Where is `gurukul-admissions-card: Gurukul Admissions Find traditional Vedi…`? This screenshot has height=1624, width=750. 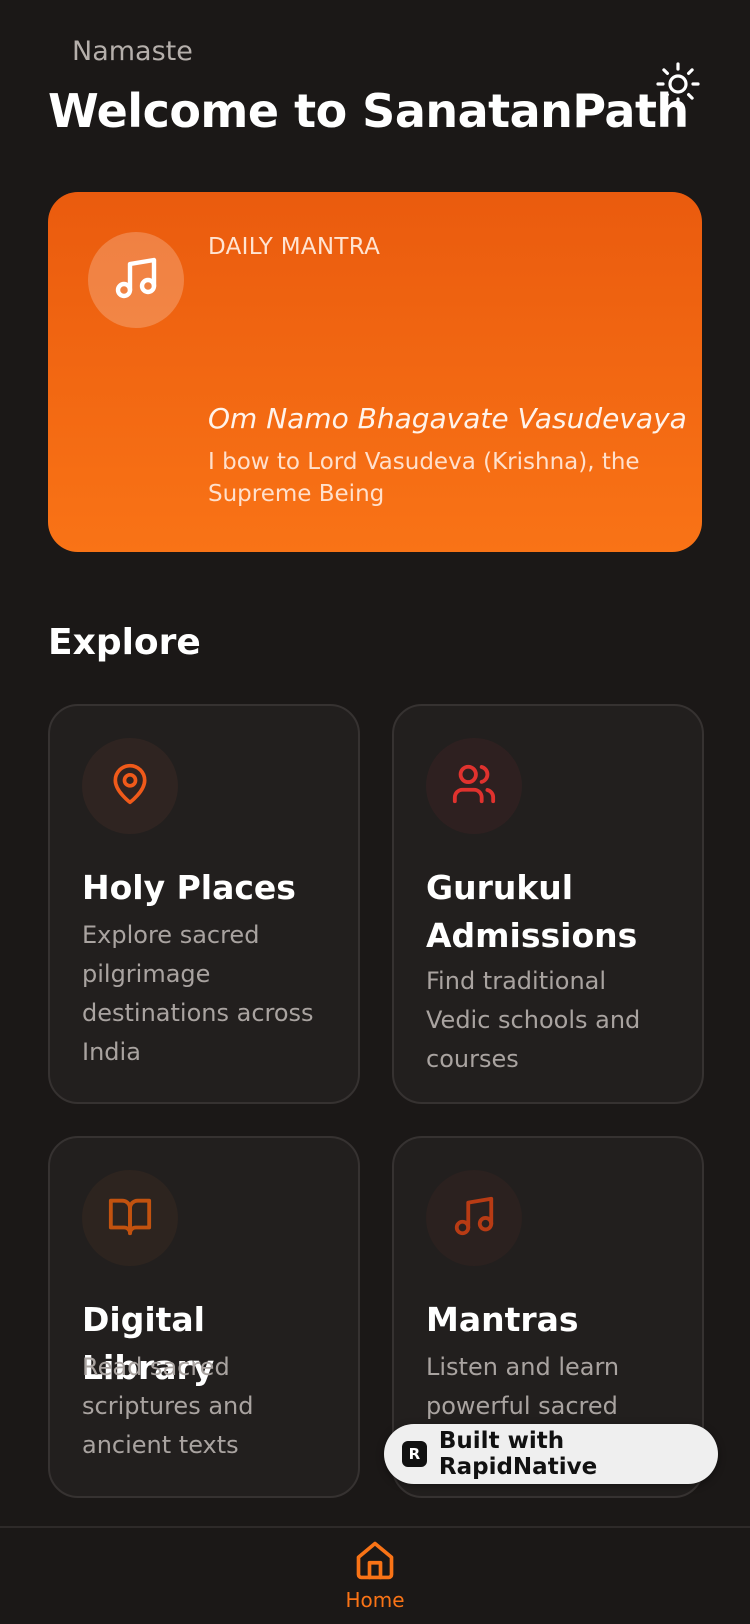 gurukul-admissions-card: Gurukul Admissions Find traditional Vedi… is located at coordinates (548, 904).